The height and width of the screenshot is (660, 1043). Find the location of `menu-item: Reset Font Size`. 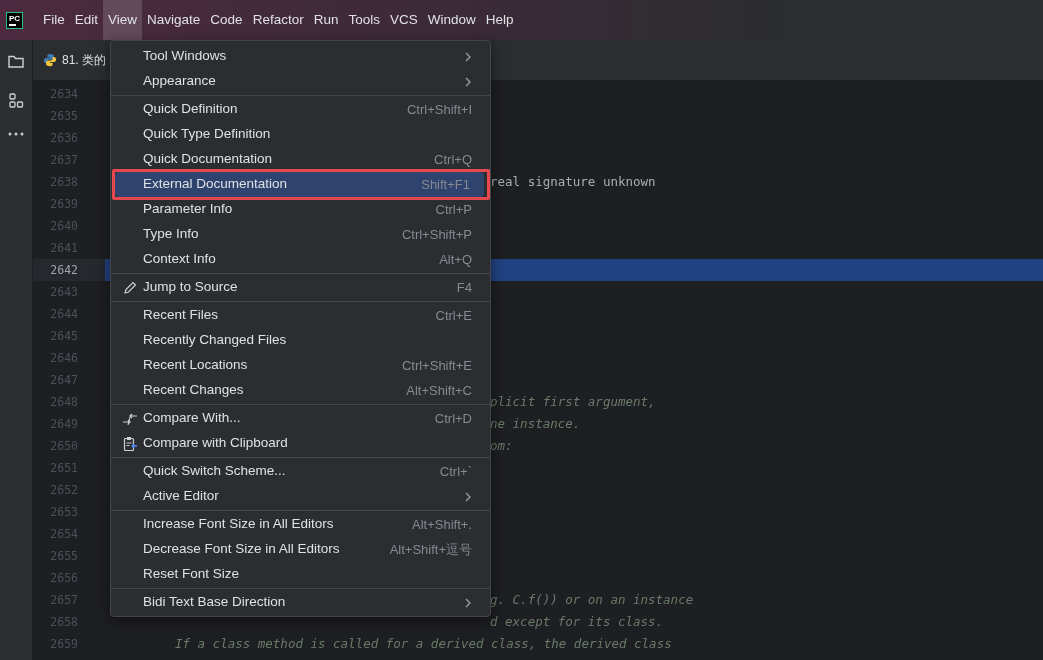

menu-item: Reset Font Size is located at coordinates (300, 574).